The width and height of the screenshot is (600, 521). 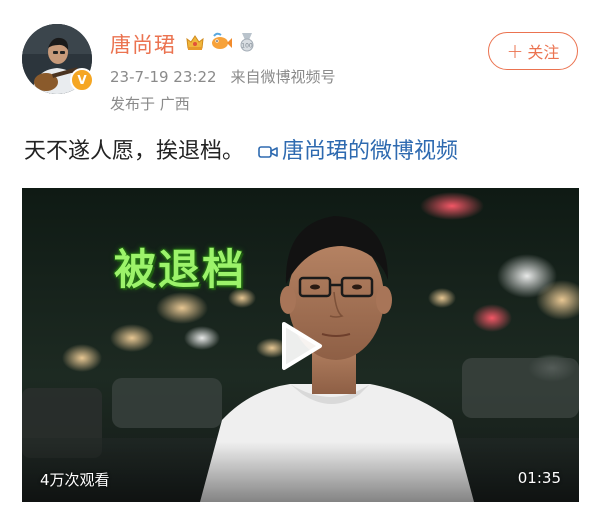 I want to click on video-link-label: 唐尚珺的微博视频, so click(x=370, y=151).